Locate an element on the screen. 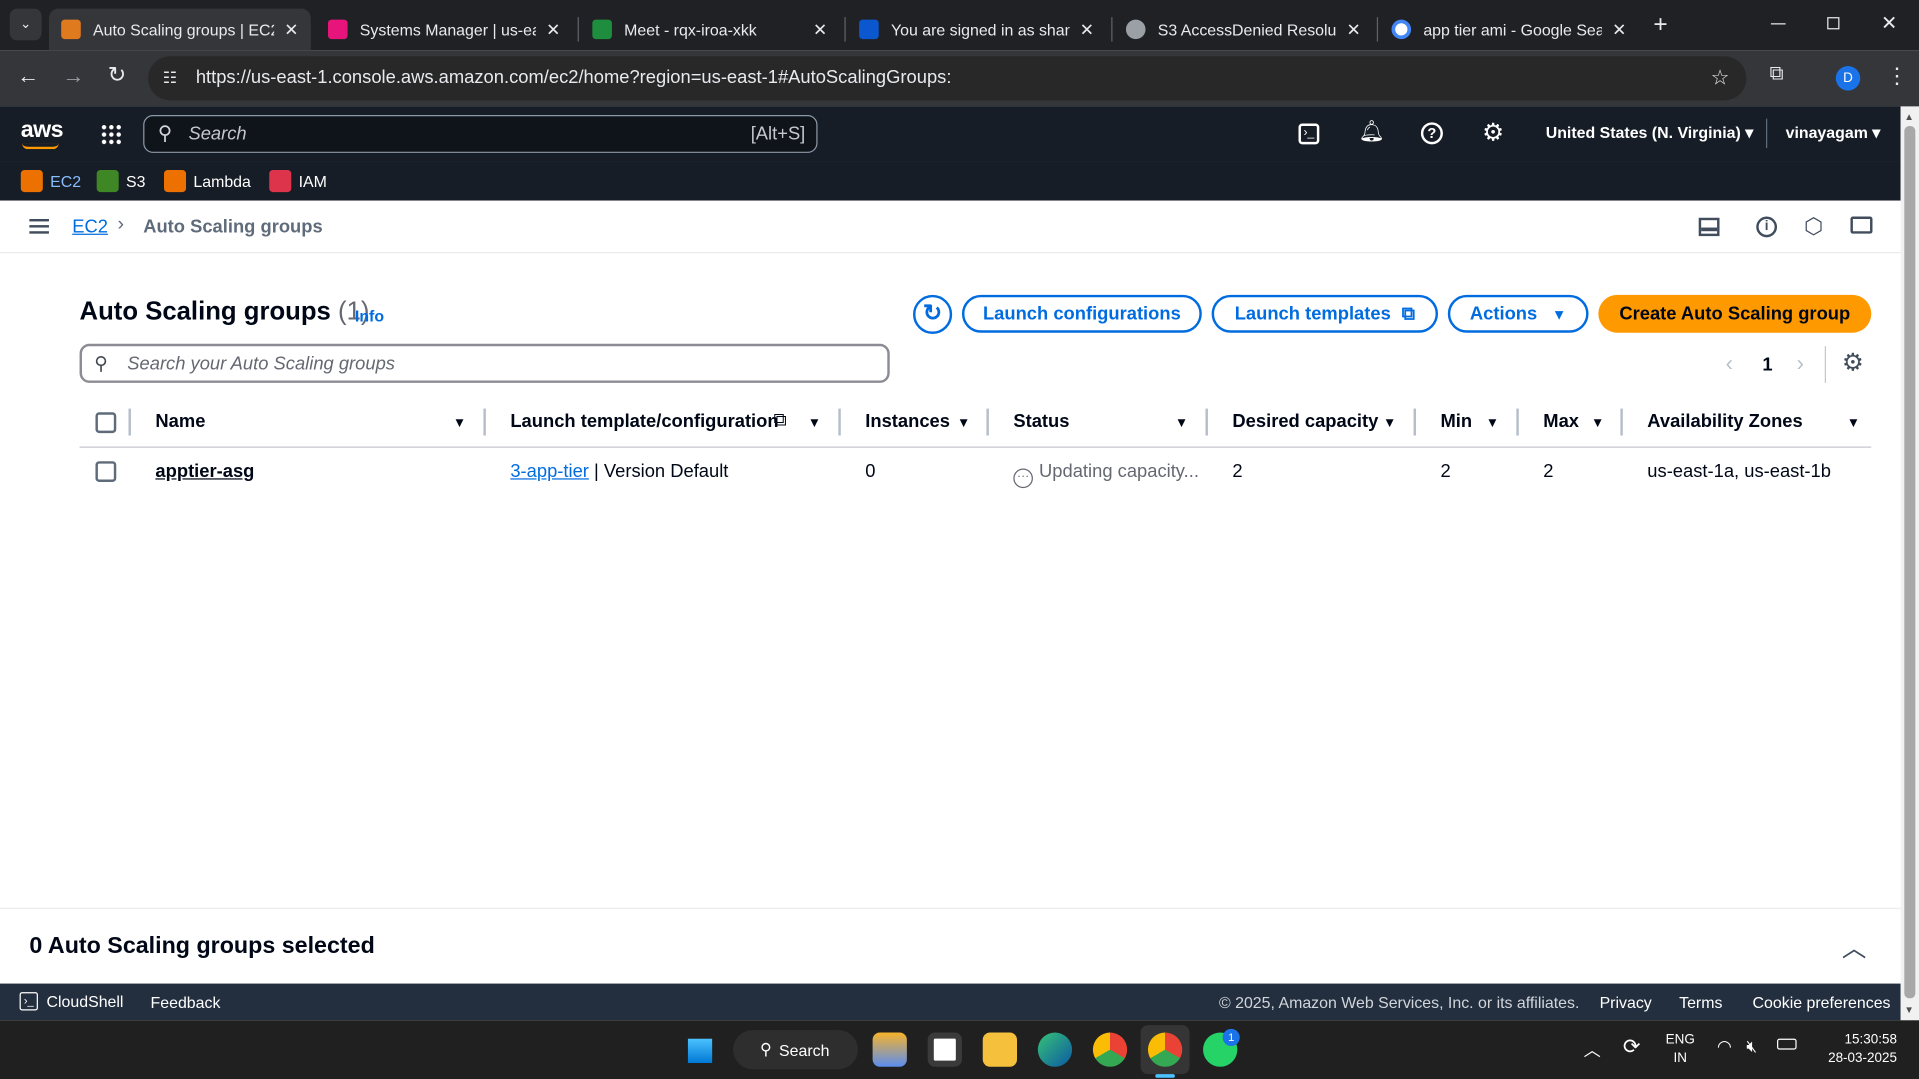  aws-search-input: ⚲ Search [Alt+S] is located at coordinates (480, 133).